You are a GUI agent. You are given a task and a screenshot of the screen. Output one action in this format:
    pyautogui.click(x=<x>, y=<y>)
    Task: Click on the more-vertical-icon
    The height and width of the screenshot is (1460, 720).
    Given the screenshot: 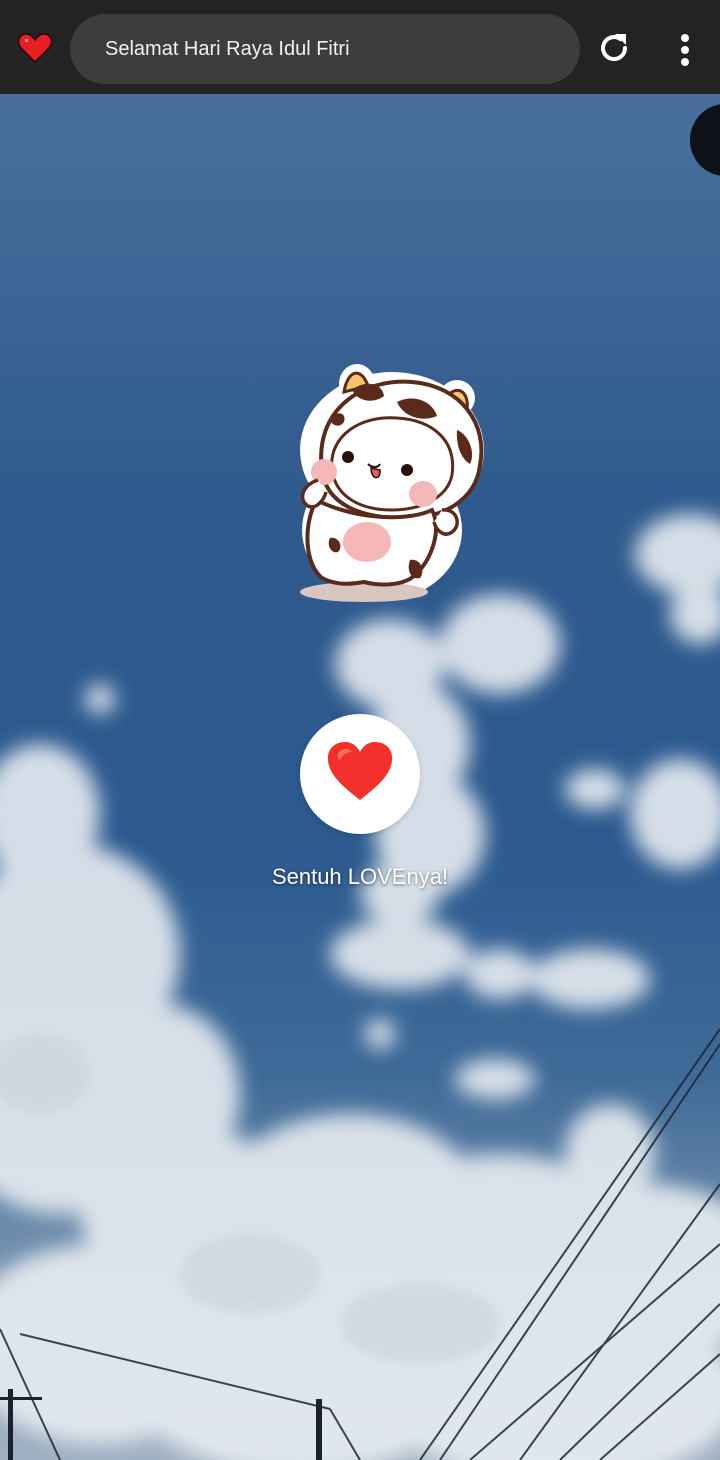 What is the action you would take?
    pyautogui.click(x=685, y=50)
    